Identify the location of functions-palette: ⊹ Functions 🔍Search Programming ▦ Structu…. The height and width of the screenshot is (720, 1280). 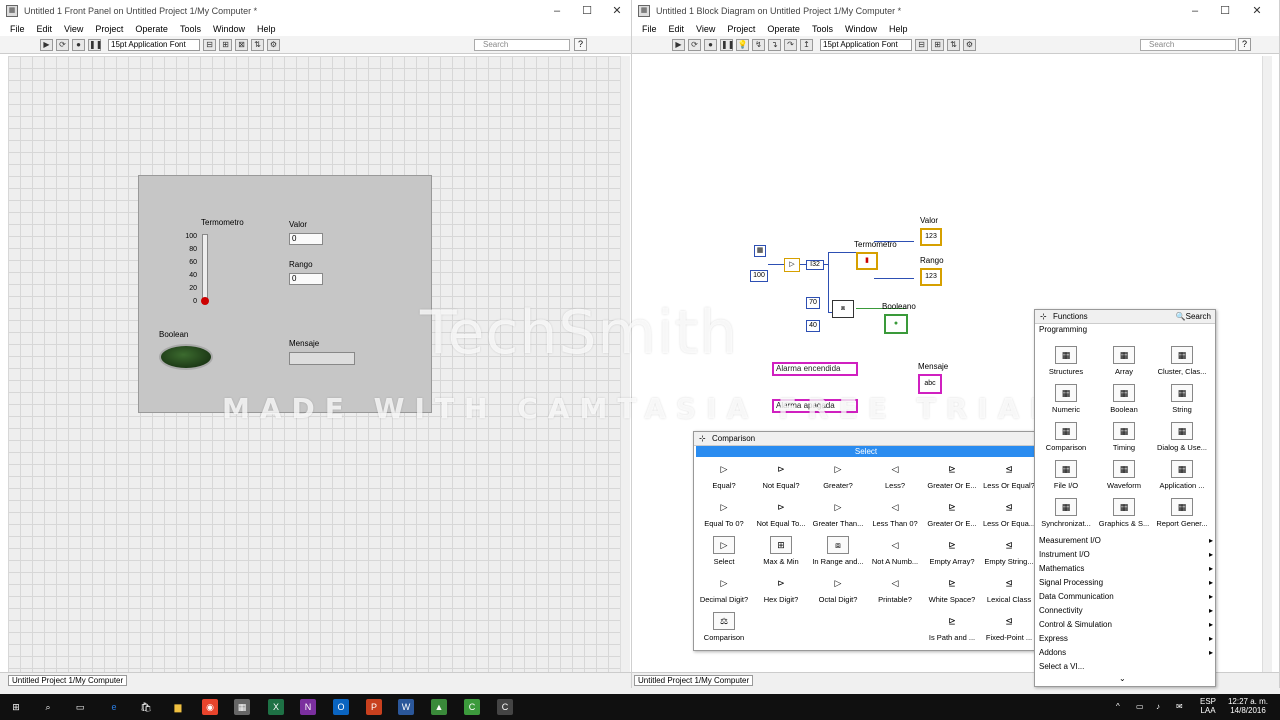
(1125, 498).